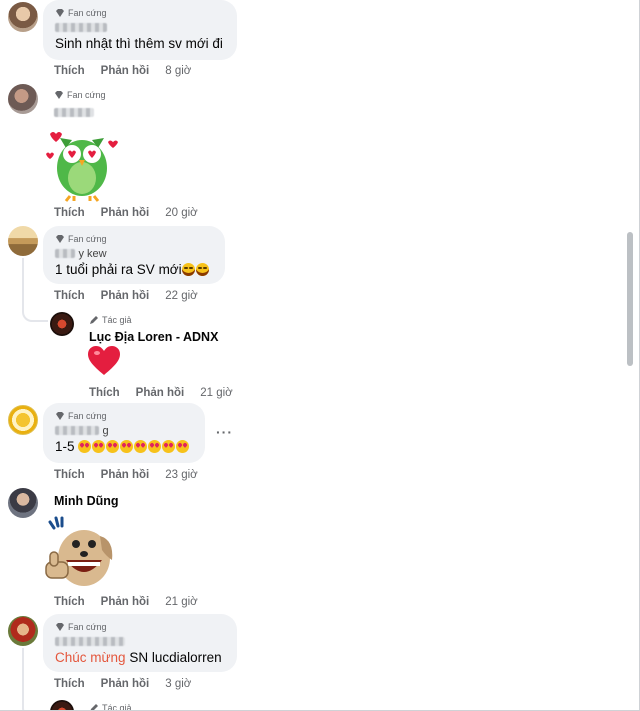 The width and height of the screenshot is (640, 711). I want to click on comment-text: 1-5, so click(124, 447).